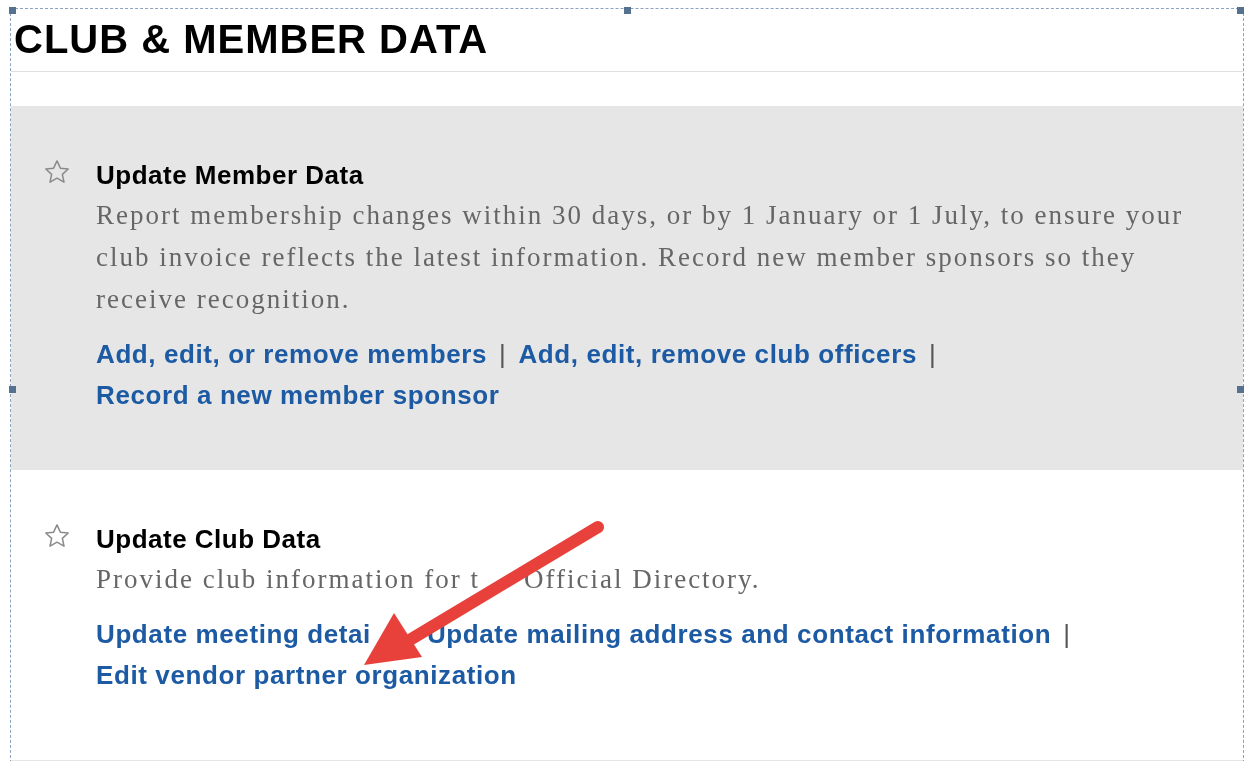 The width and height of the screenshot is (1246, 761). I want to click on link: Update meeting detai, so click(233, 634).